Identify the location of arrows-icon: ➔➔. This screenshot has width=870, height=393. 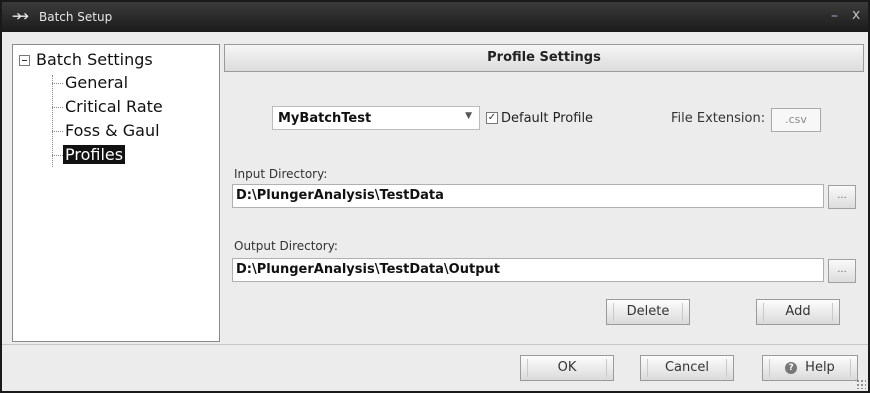
(20, 16).